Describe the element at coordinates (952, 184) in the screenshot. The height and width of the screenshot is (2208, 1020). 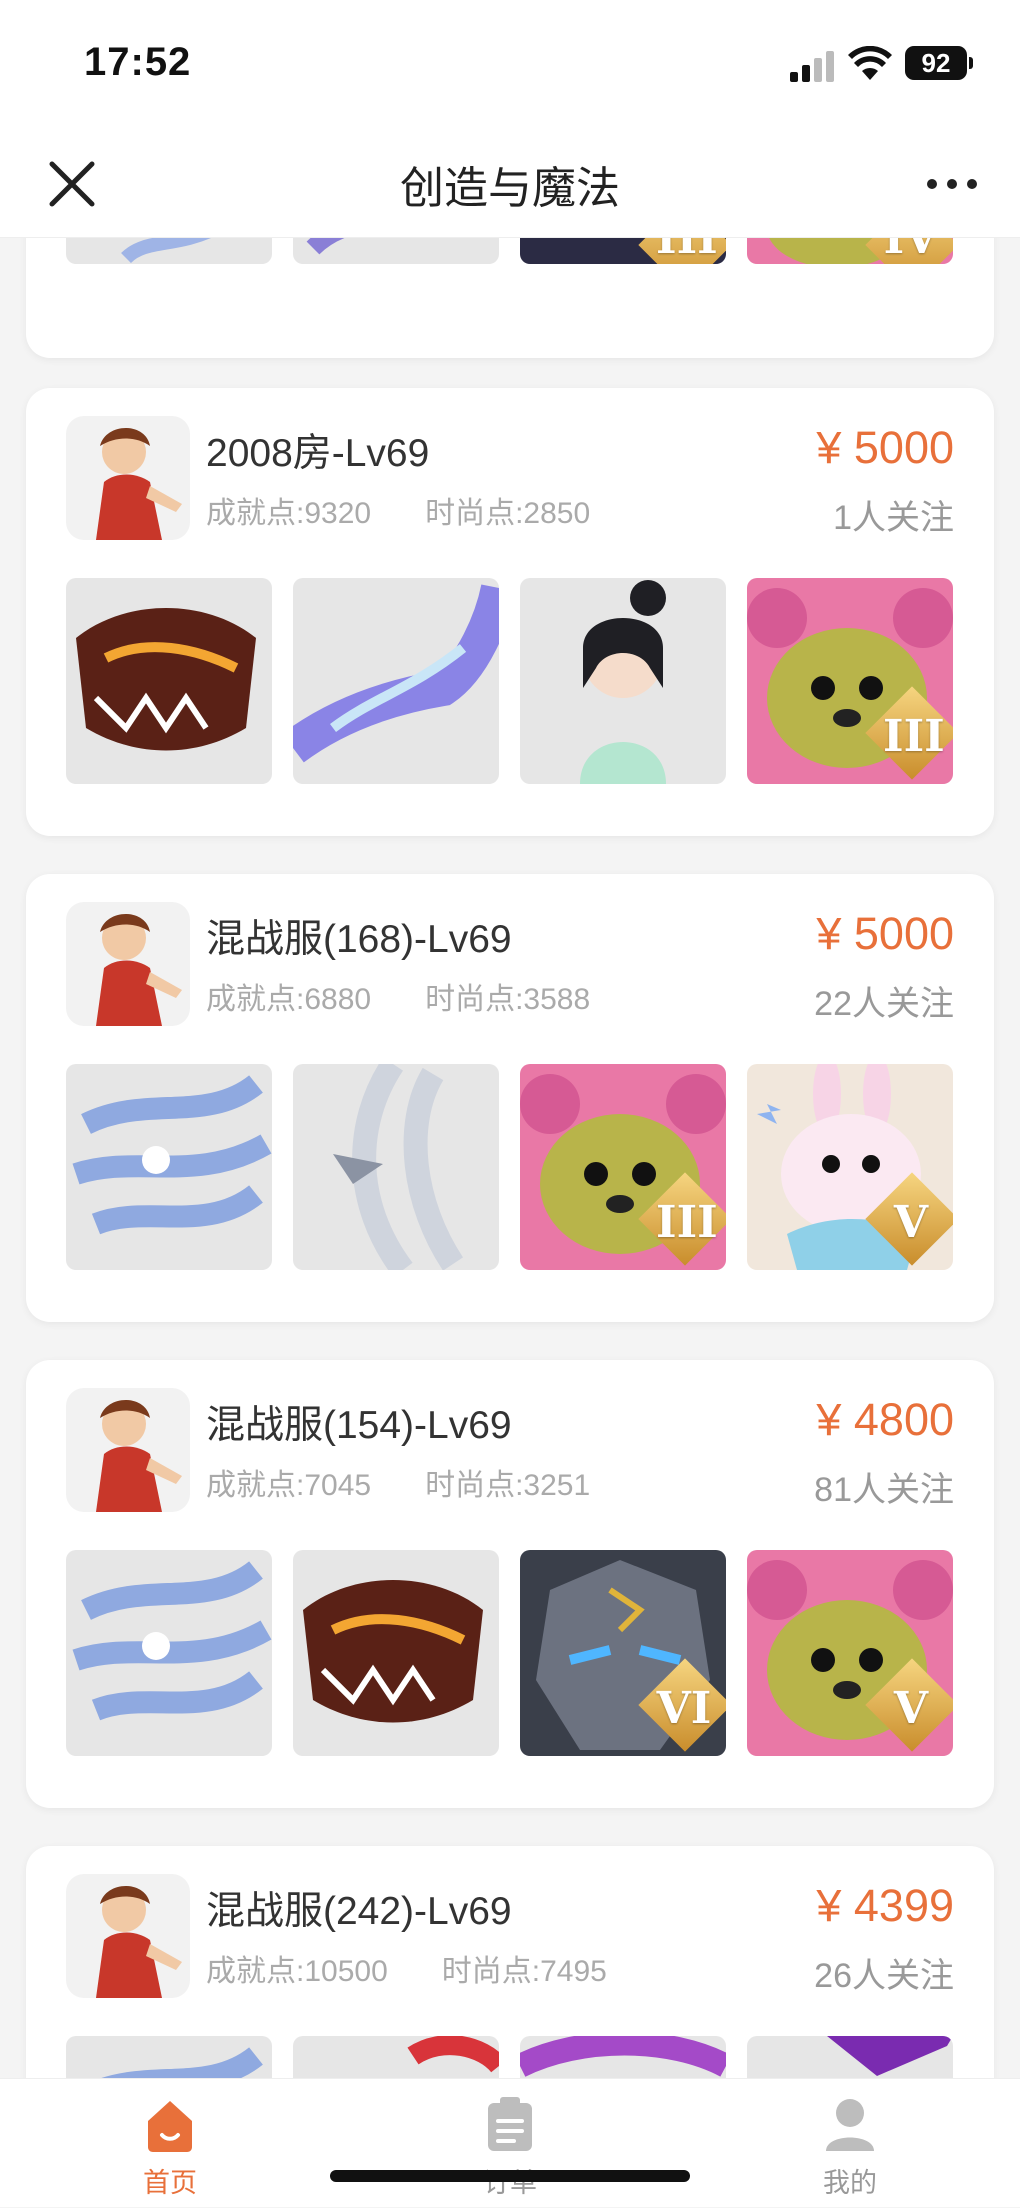
I see `more-icon` at that location.